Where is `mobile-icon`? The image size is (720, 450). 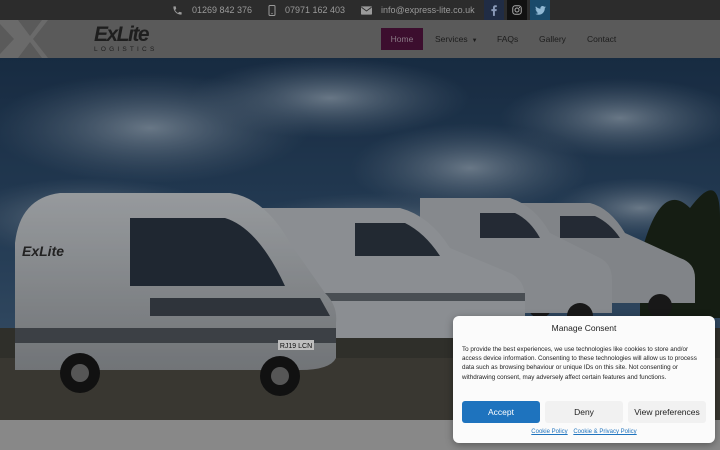 mobile-icon is located at coordinates (272, 10).